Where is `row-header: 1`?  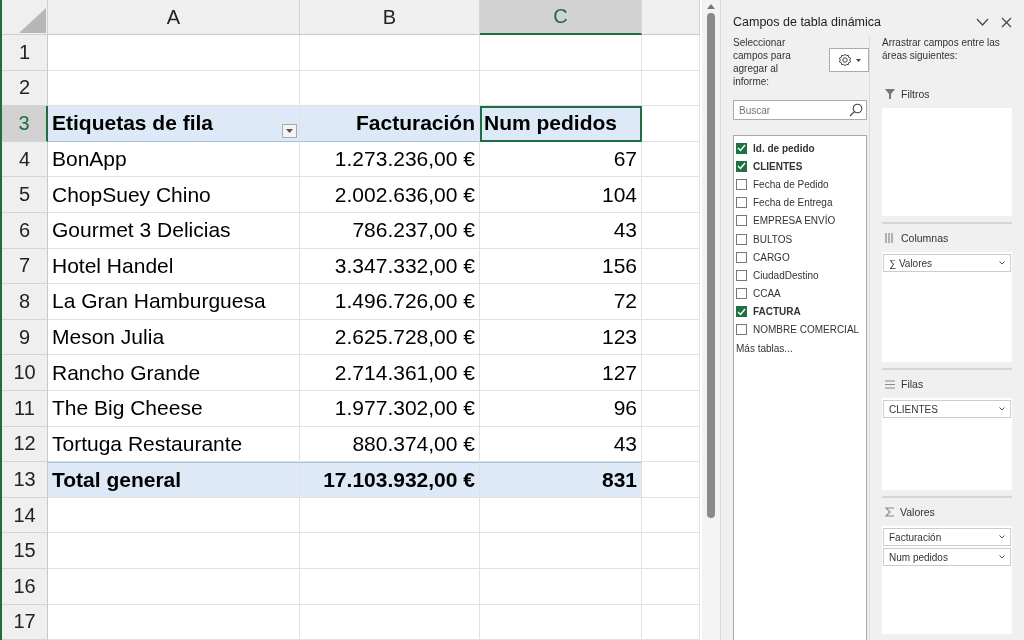
row-header: 1 is located at coordinates (25, 53).